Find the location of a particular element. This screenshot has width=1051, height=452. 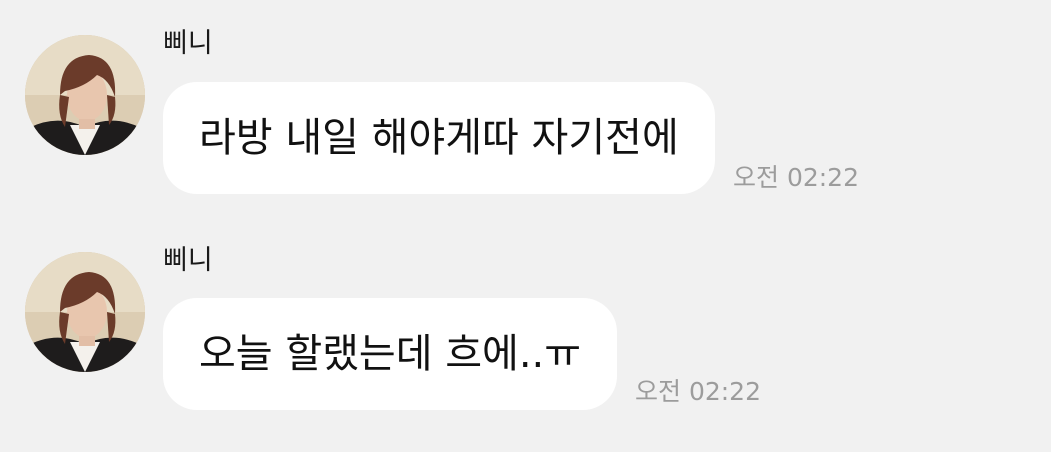

message-timestamp: 오전 02:22 is located at coordinates (698, 391).